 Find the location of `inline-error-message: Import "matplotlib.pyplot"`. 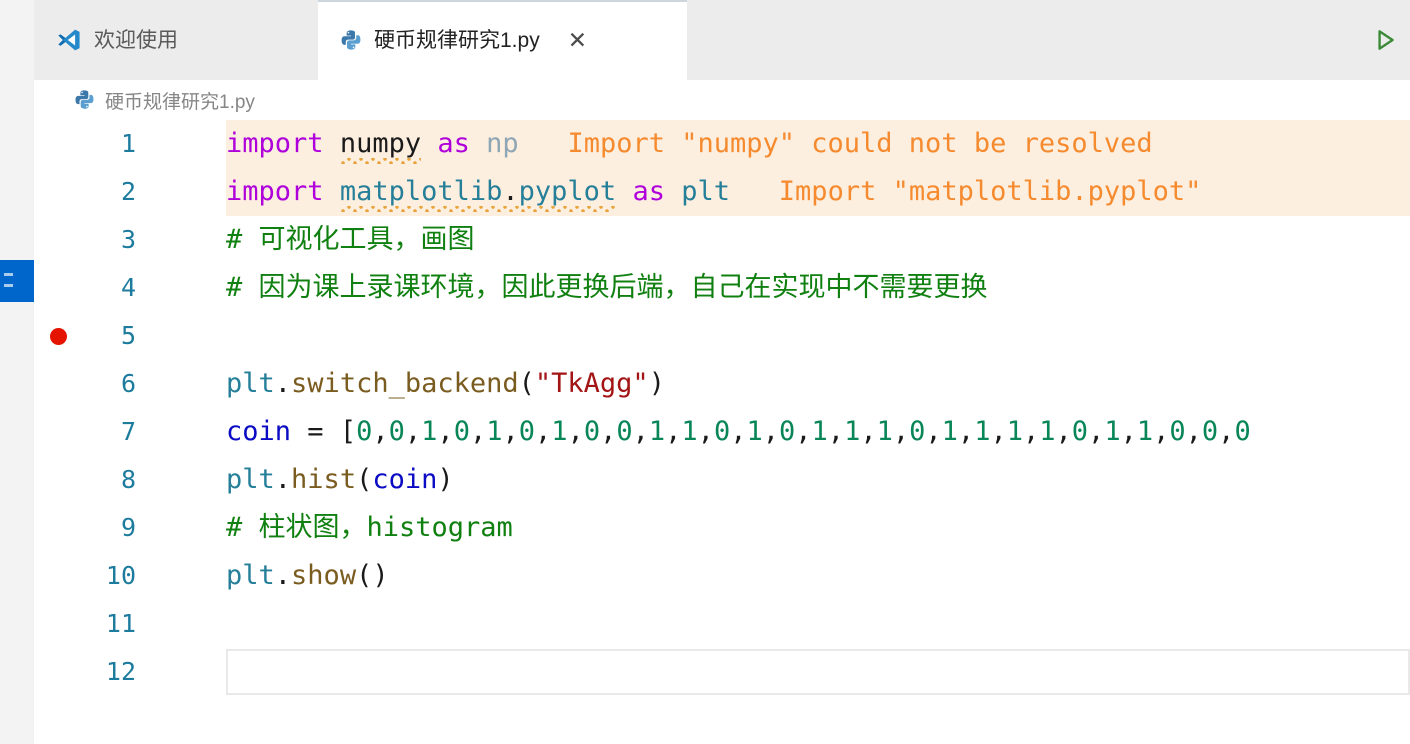

inline-error-message: Import "matplotlib.pyplot" is located at coordinates (990, 191).